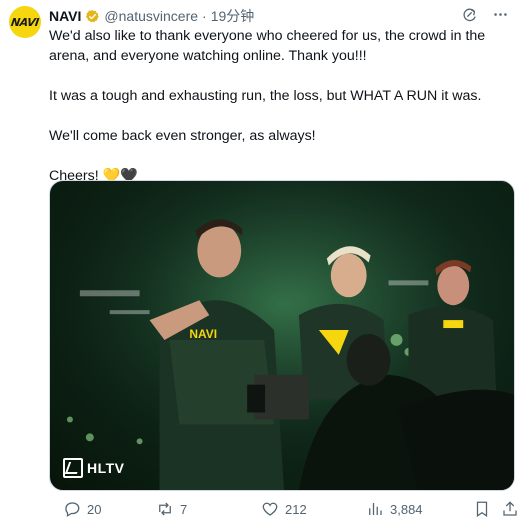  What do you see at coordinates (296, 509) in the screenshot?
I see `like-count: 212` at bounding box center [296, 509].